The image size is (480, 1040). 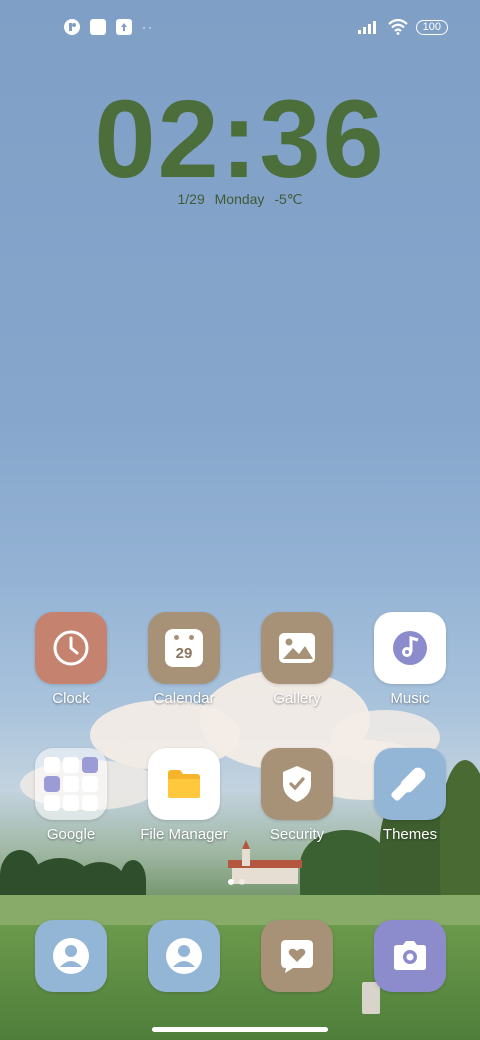 What do you see at coordinates (72, 27) in the screenshot?
I see `app-notification-icon` at bounding box center [72, 27].